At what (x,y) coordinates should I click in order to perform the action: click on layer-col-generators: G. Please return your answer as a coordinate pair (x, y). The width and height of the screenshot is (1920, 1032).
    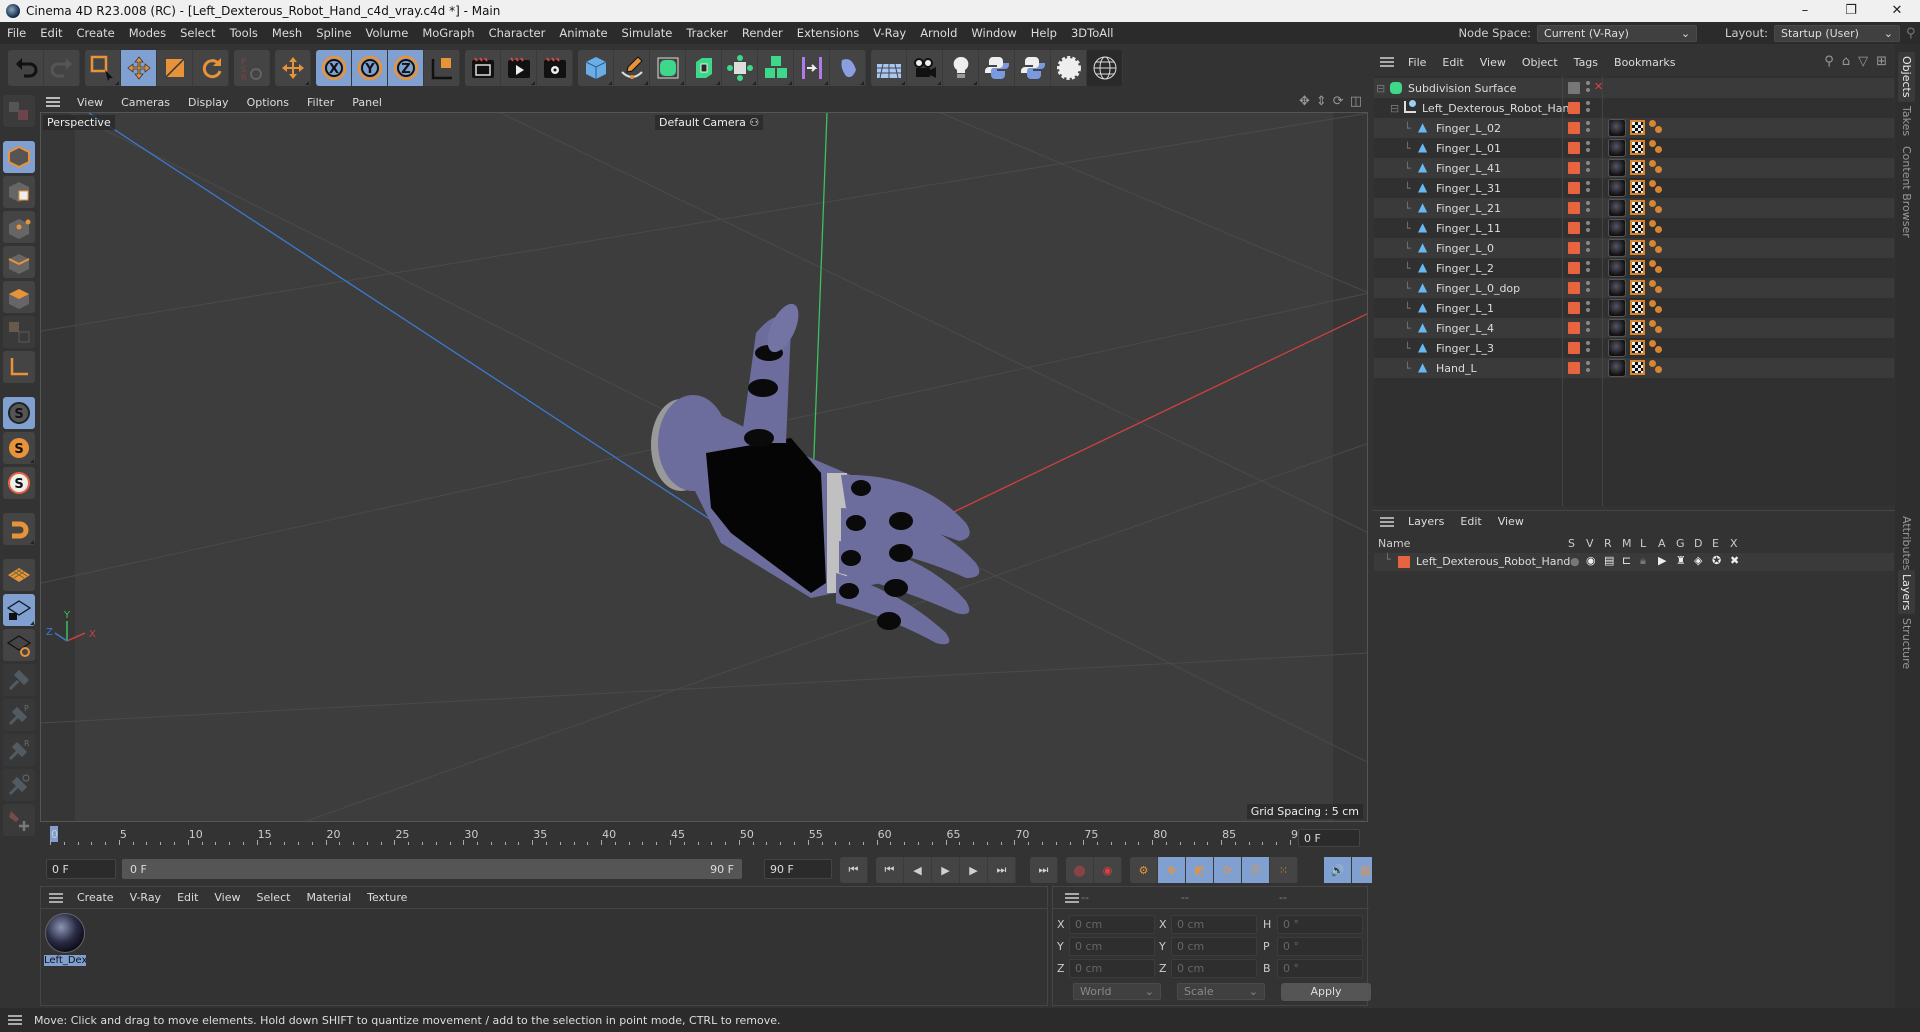
    Looking at the image, I should click on (1680, 543).